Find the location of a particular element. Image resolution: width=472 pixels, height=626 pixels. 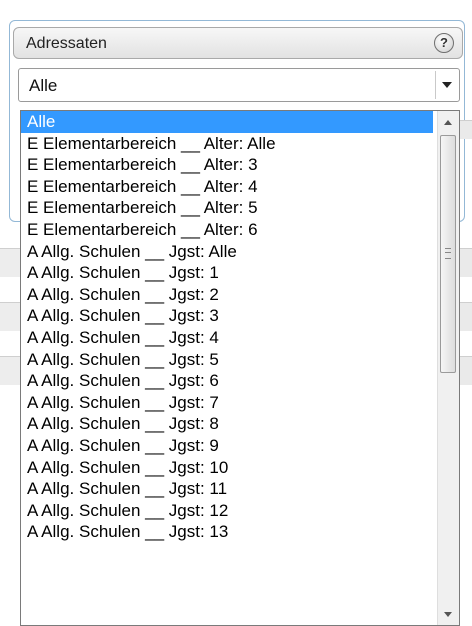

dropdown-option: A Allg. Schulen __ Jgst: Alle is located at coordinates (227, 252).